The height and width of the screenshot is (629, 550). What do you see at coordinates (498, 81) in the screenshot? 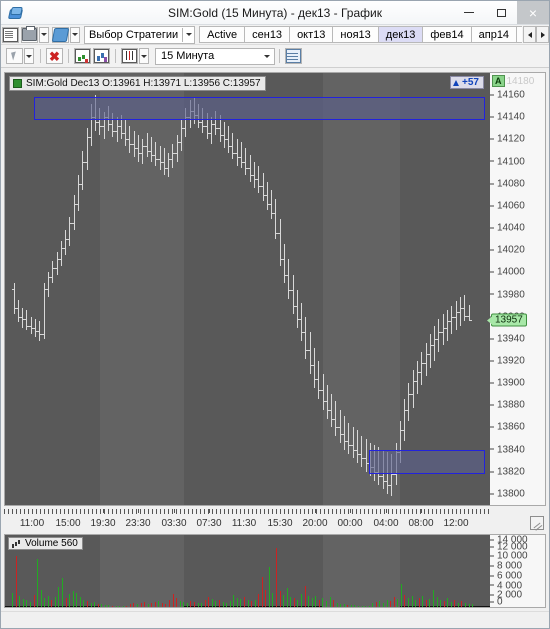
I see `auto-scale-icon: A` at bounding box center [498, 81].